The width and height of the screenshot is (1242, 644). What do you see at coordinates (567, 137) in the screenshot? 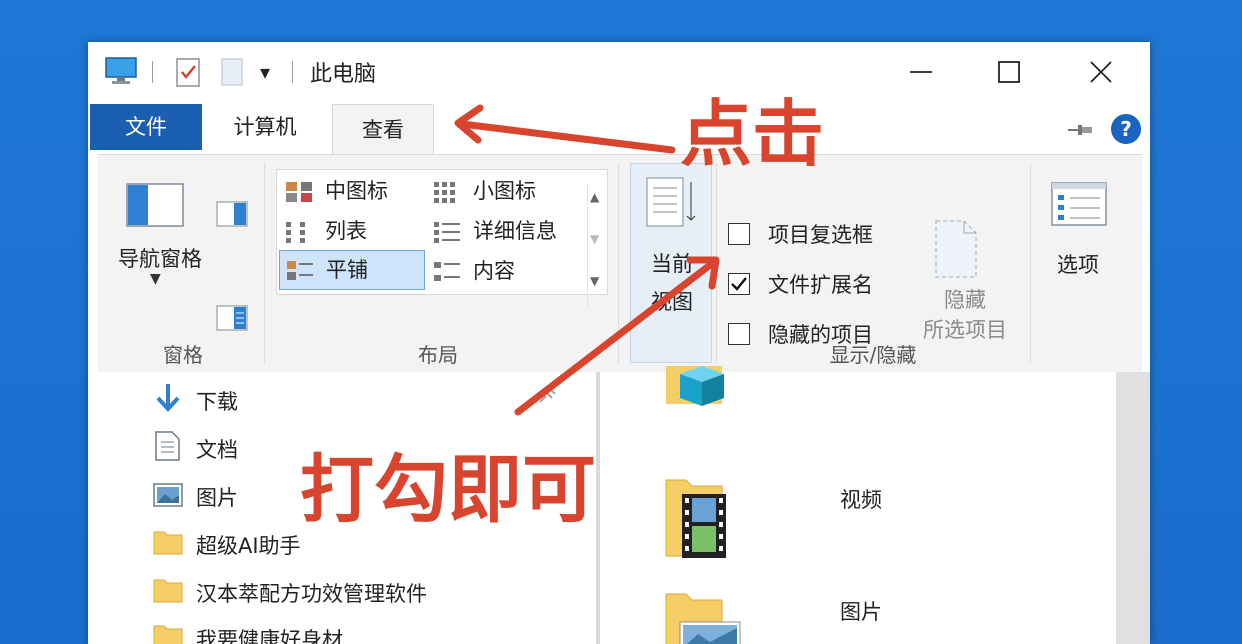
I see `click-arrow` at bounding box center [567, 137].